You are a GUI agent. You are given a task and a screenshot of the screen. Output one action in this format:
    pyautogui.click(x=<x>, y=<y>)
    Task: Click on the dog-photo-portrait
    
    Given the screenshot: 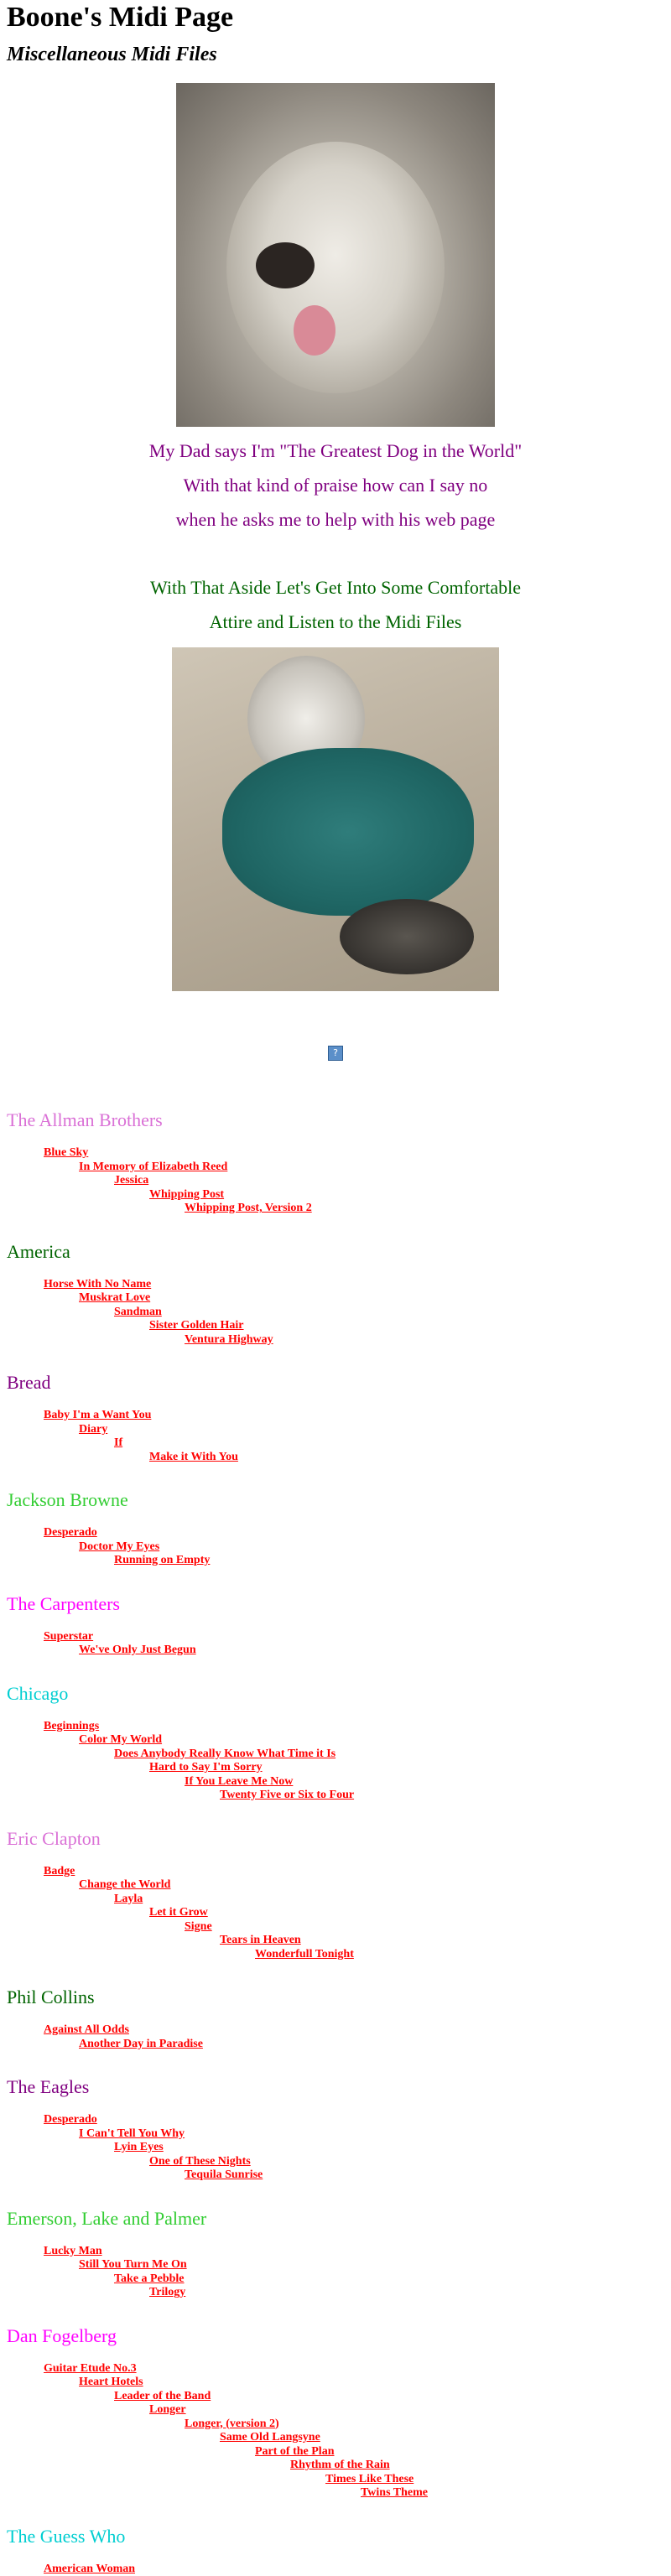 What is the action you would take?
    pyautogui.click(x=335, y=255)
    